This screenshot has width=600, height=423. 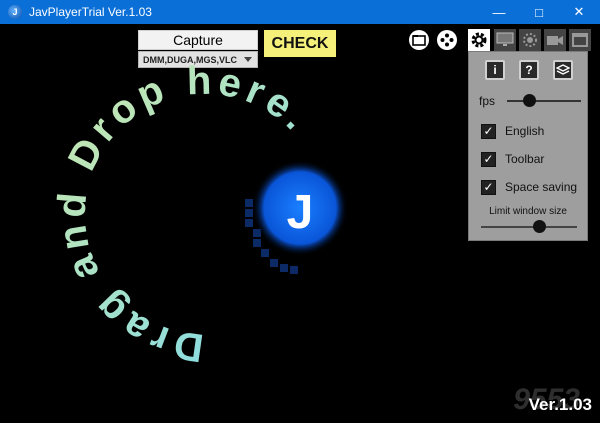 What do you see at coordinates (528, 211) in the screenshot?
I see `limit-window-size-label: Limit window size` at bounding box center [528, 211].